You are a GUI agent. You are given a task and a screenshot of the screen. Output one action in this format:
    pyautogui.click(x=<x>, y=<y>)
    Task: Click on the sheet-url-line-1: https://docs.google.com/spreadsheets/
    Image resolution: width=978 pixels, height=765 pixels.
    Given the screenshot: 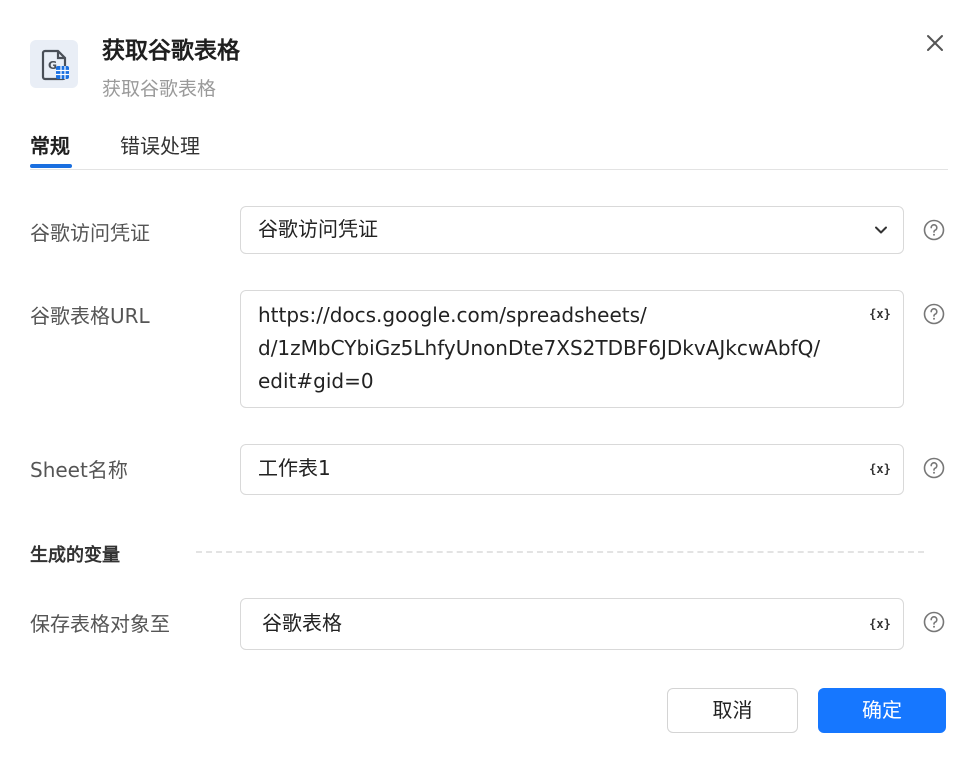 What is the action you would take?
    pyautogui.click(x=452, y=315)
    